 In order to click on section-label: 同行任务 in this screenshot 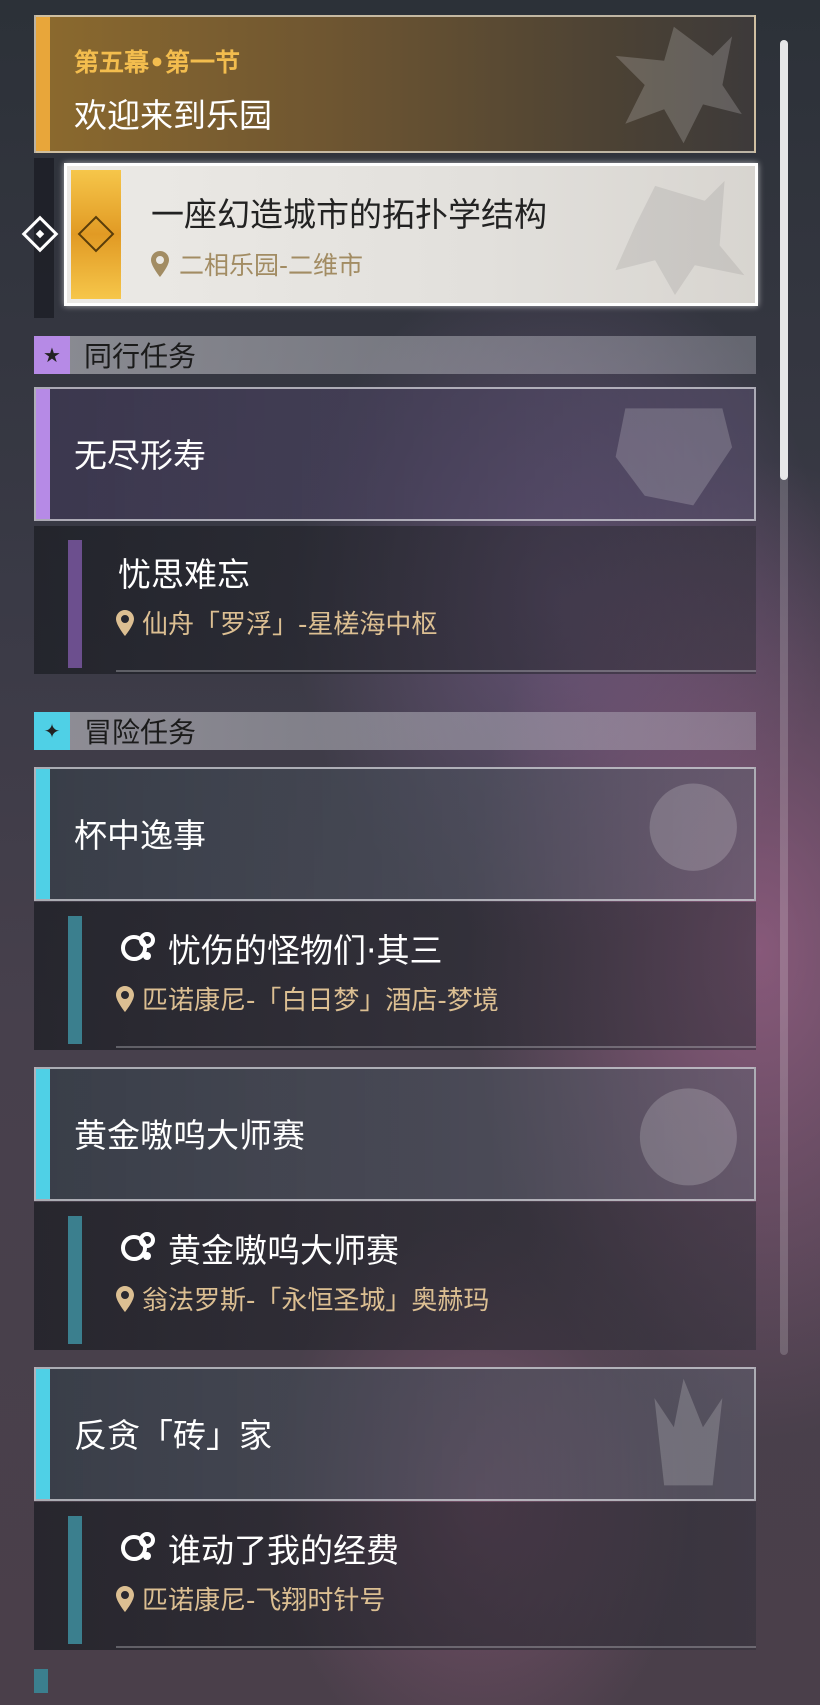, I will do `click(140, 356)`.